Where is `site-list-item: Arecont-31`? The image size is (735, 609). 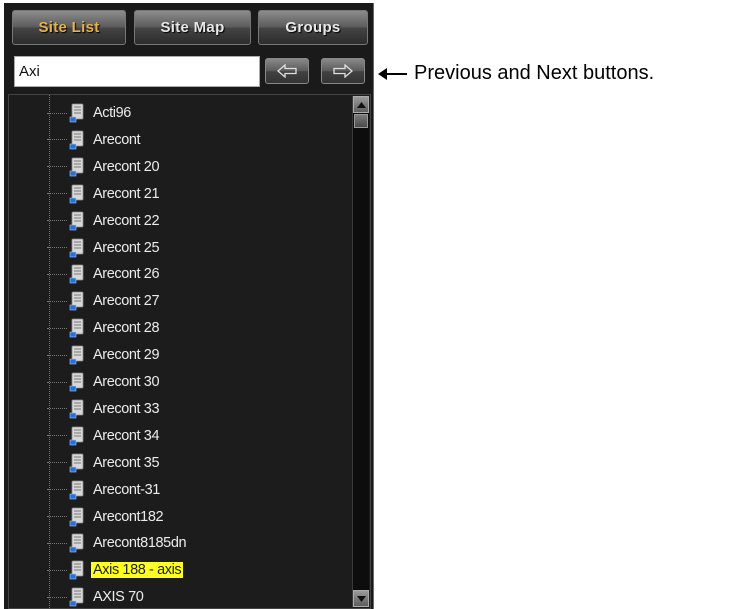
site-list-item: Arecont-31 is located at coordinates (104, 490).